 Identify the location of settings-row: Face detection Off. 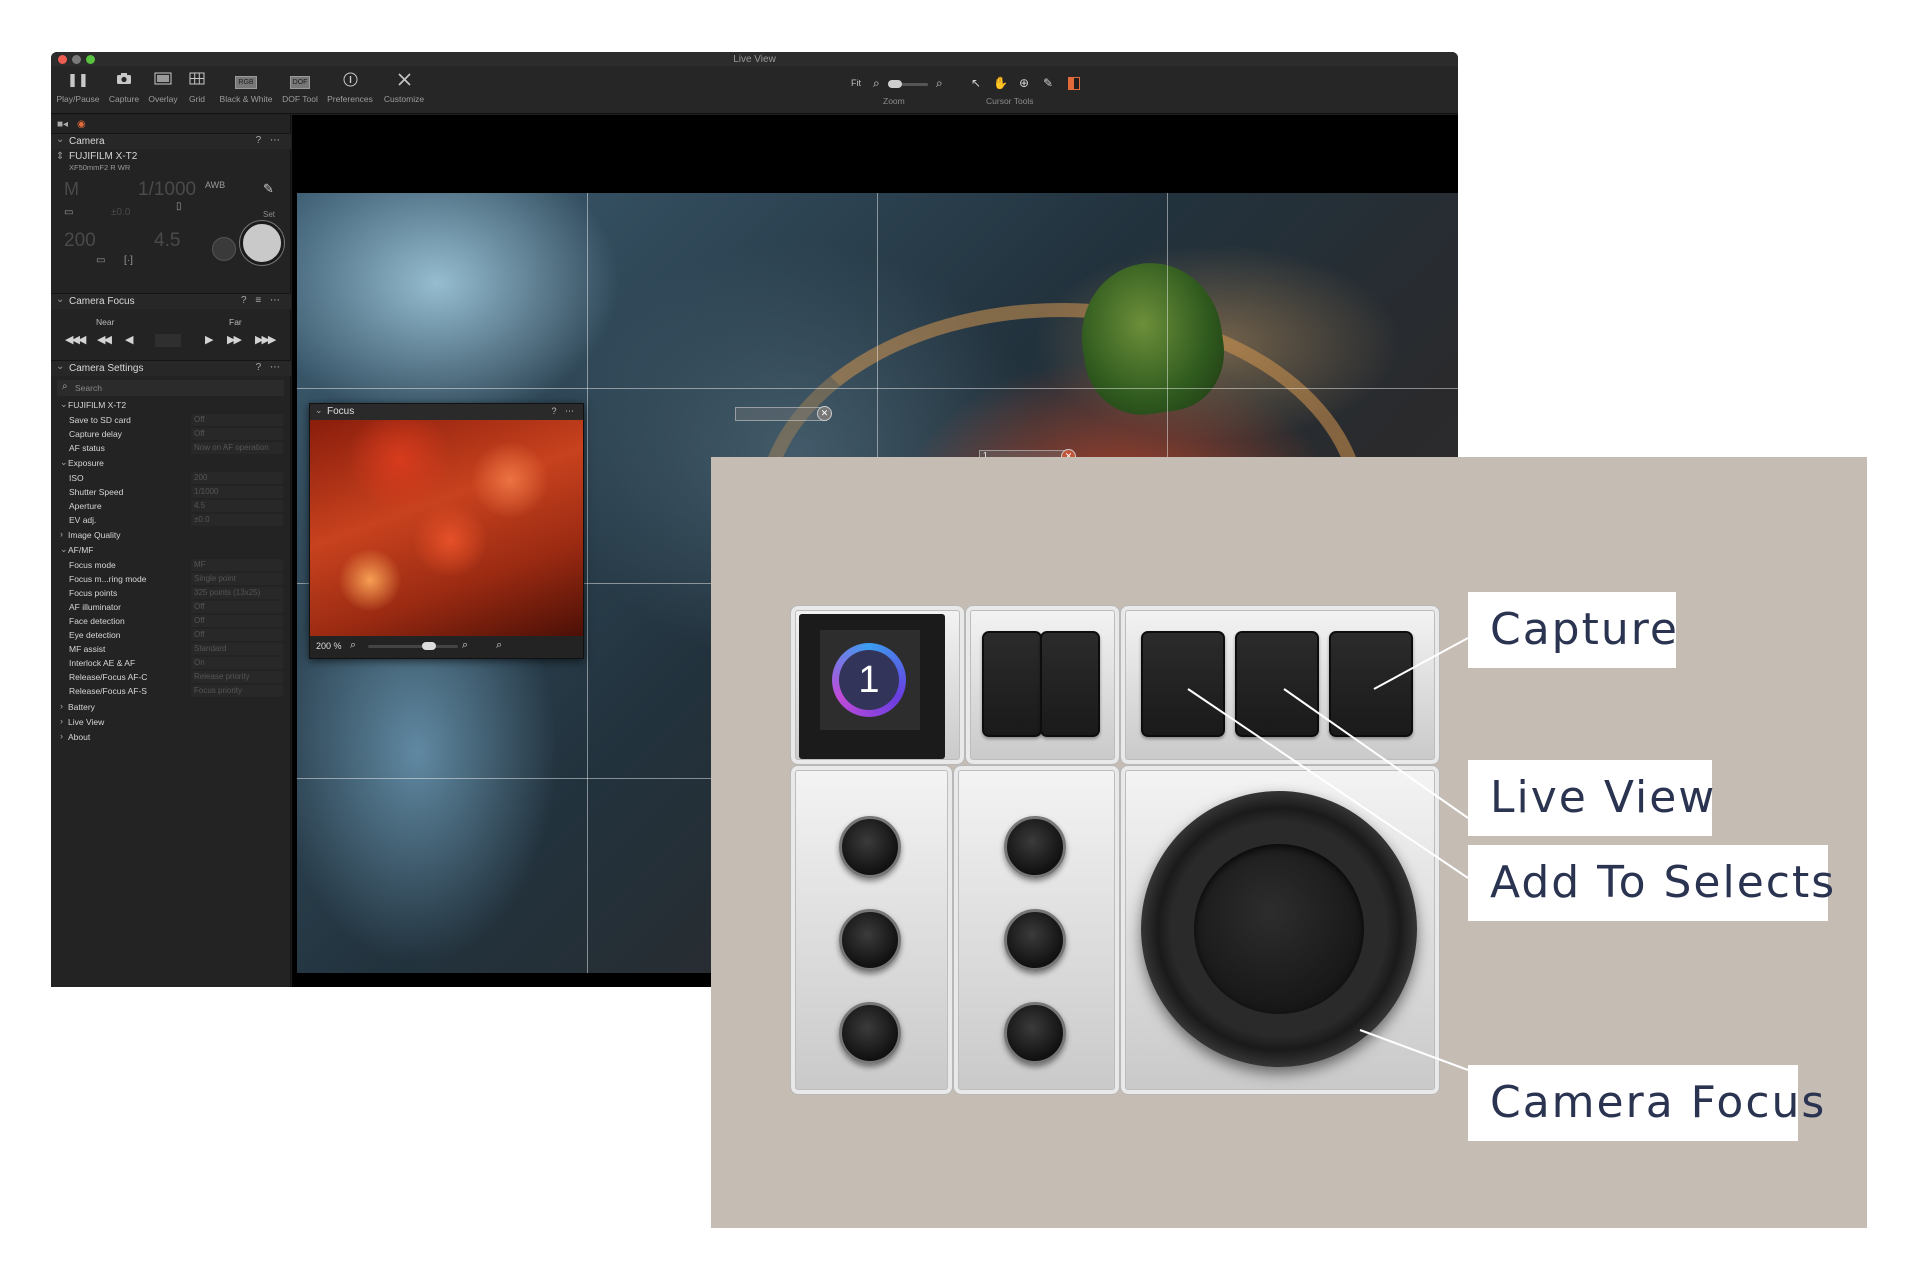
(171, 622).